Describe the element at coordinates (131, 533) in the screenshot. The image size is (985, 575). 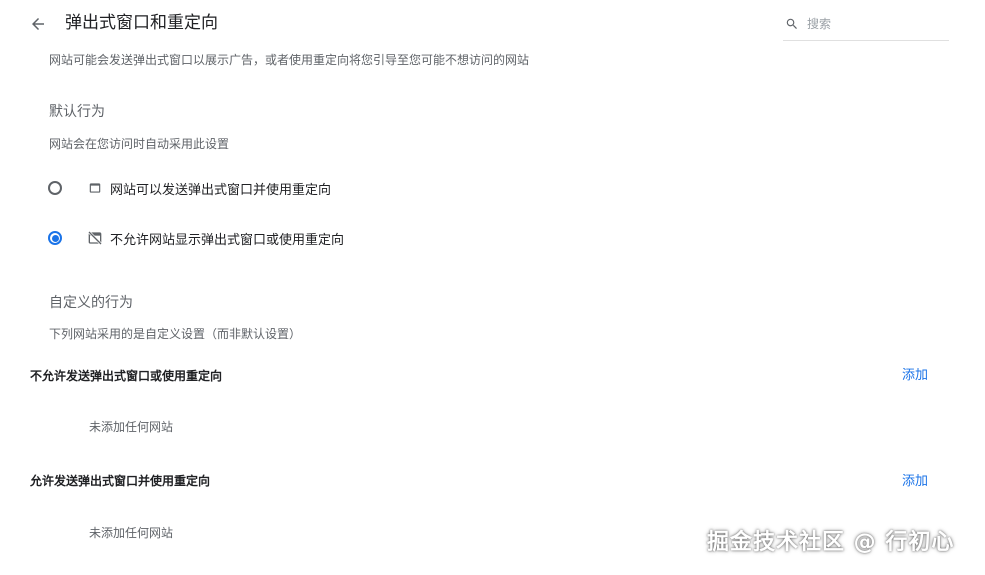
I see `allow-list-empty-text: 未添加任何网站` at that location.